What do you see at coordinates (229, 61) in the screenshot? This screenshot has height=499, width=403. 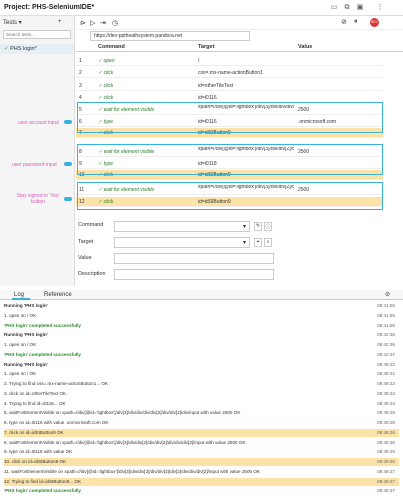 I see `table-row: 1 ✓ open /` at bounding box center [229, 61].